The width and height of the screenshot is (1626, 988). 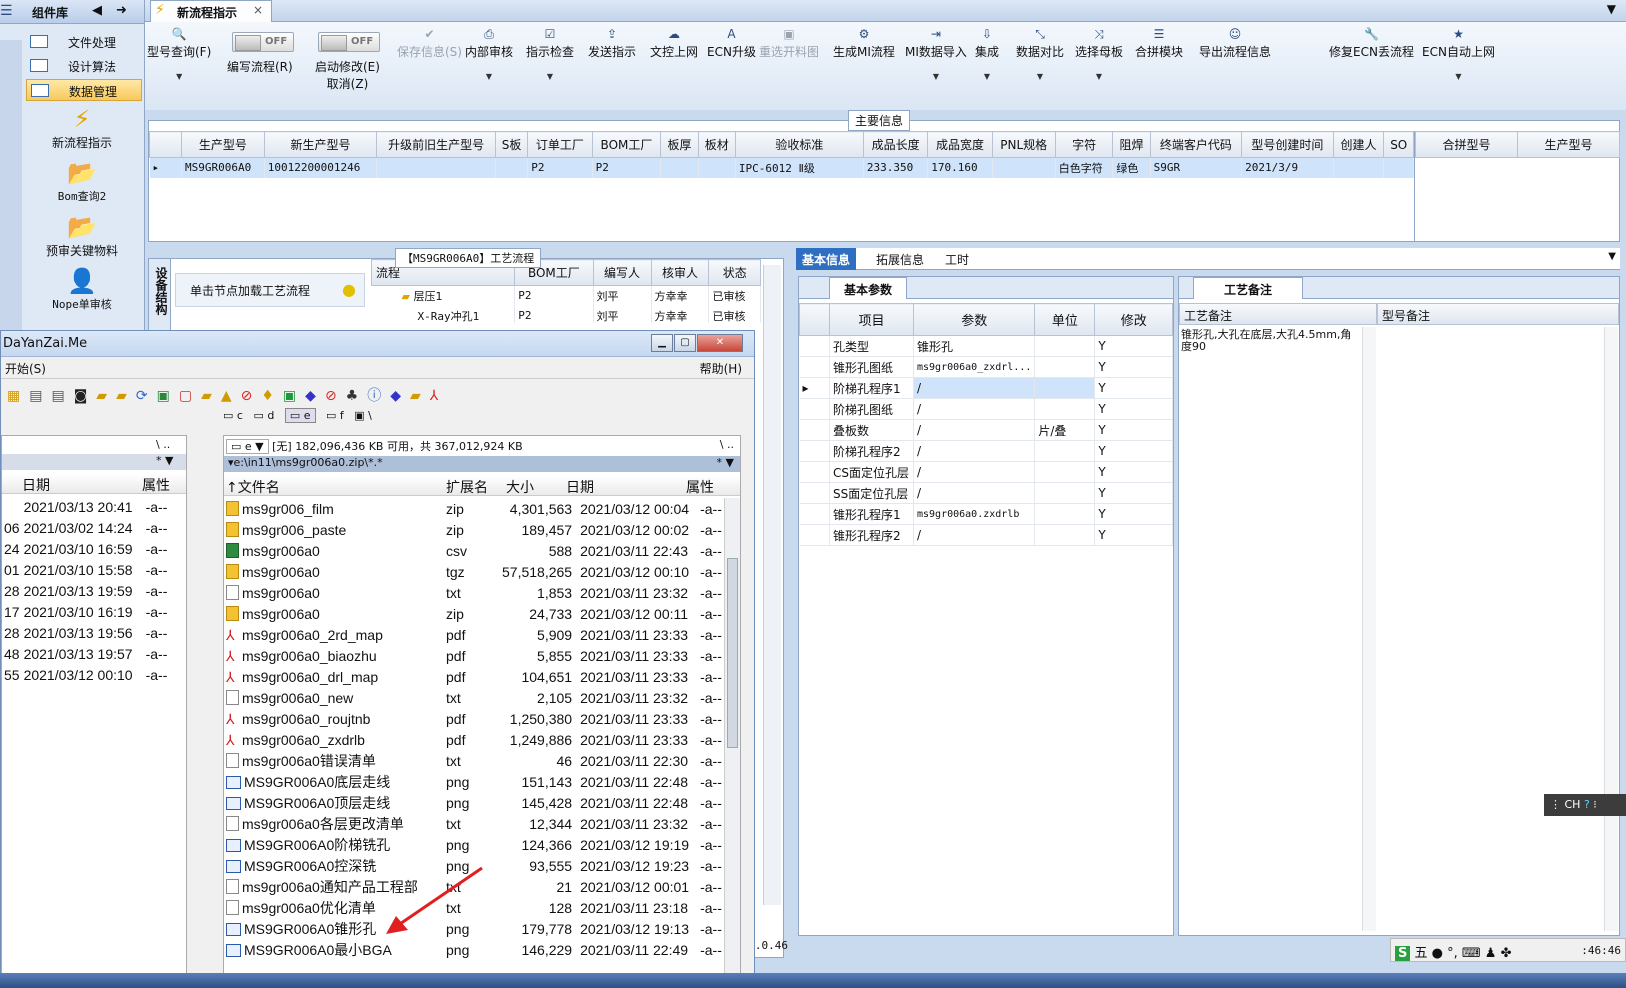 What do you see at coordinates (121, 10) in the screenshot?
I see `pin-icon: ➜` at bounding box center [121, 10].